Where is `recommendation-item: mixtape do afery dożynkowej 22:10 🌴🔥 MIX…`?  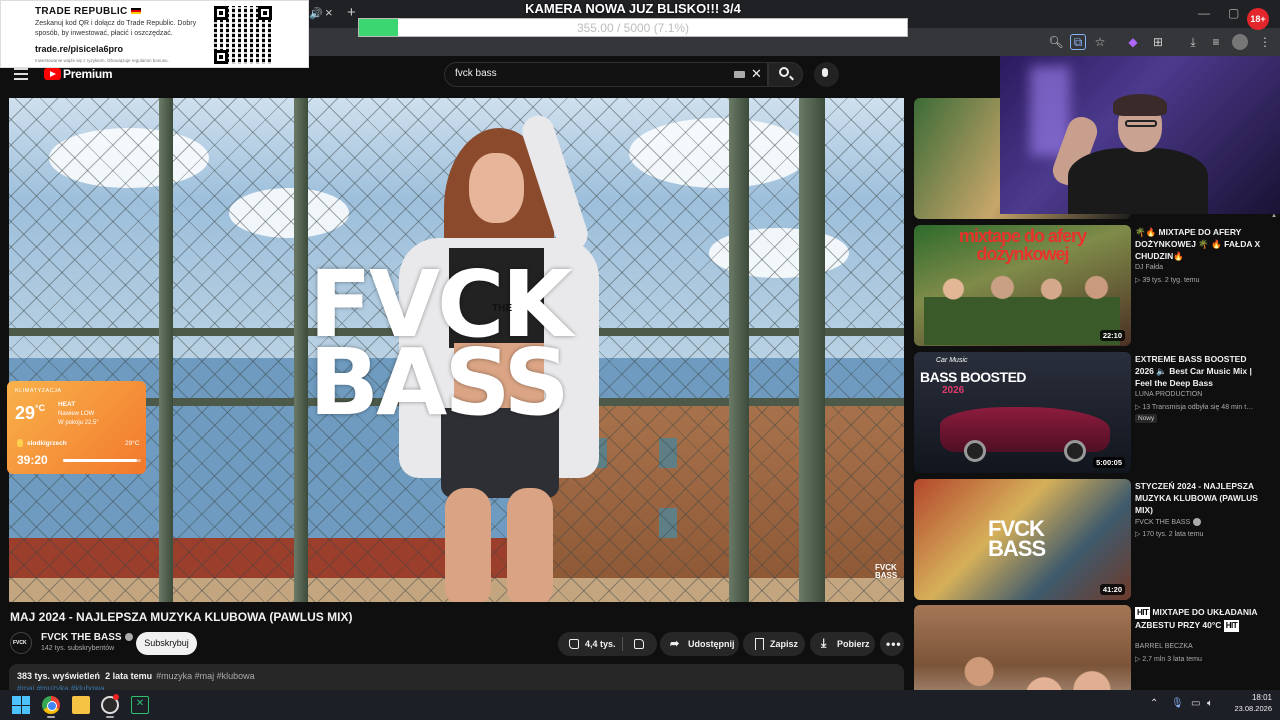 recommendation-item: mixtape do afery dożynkowej 22:10 🌴🔥 MIX… is located at coordinates (1094, 285).